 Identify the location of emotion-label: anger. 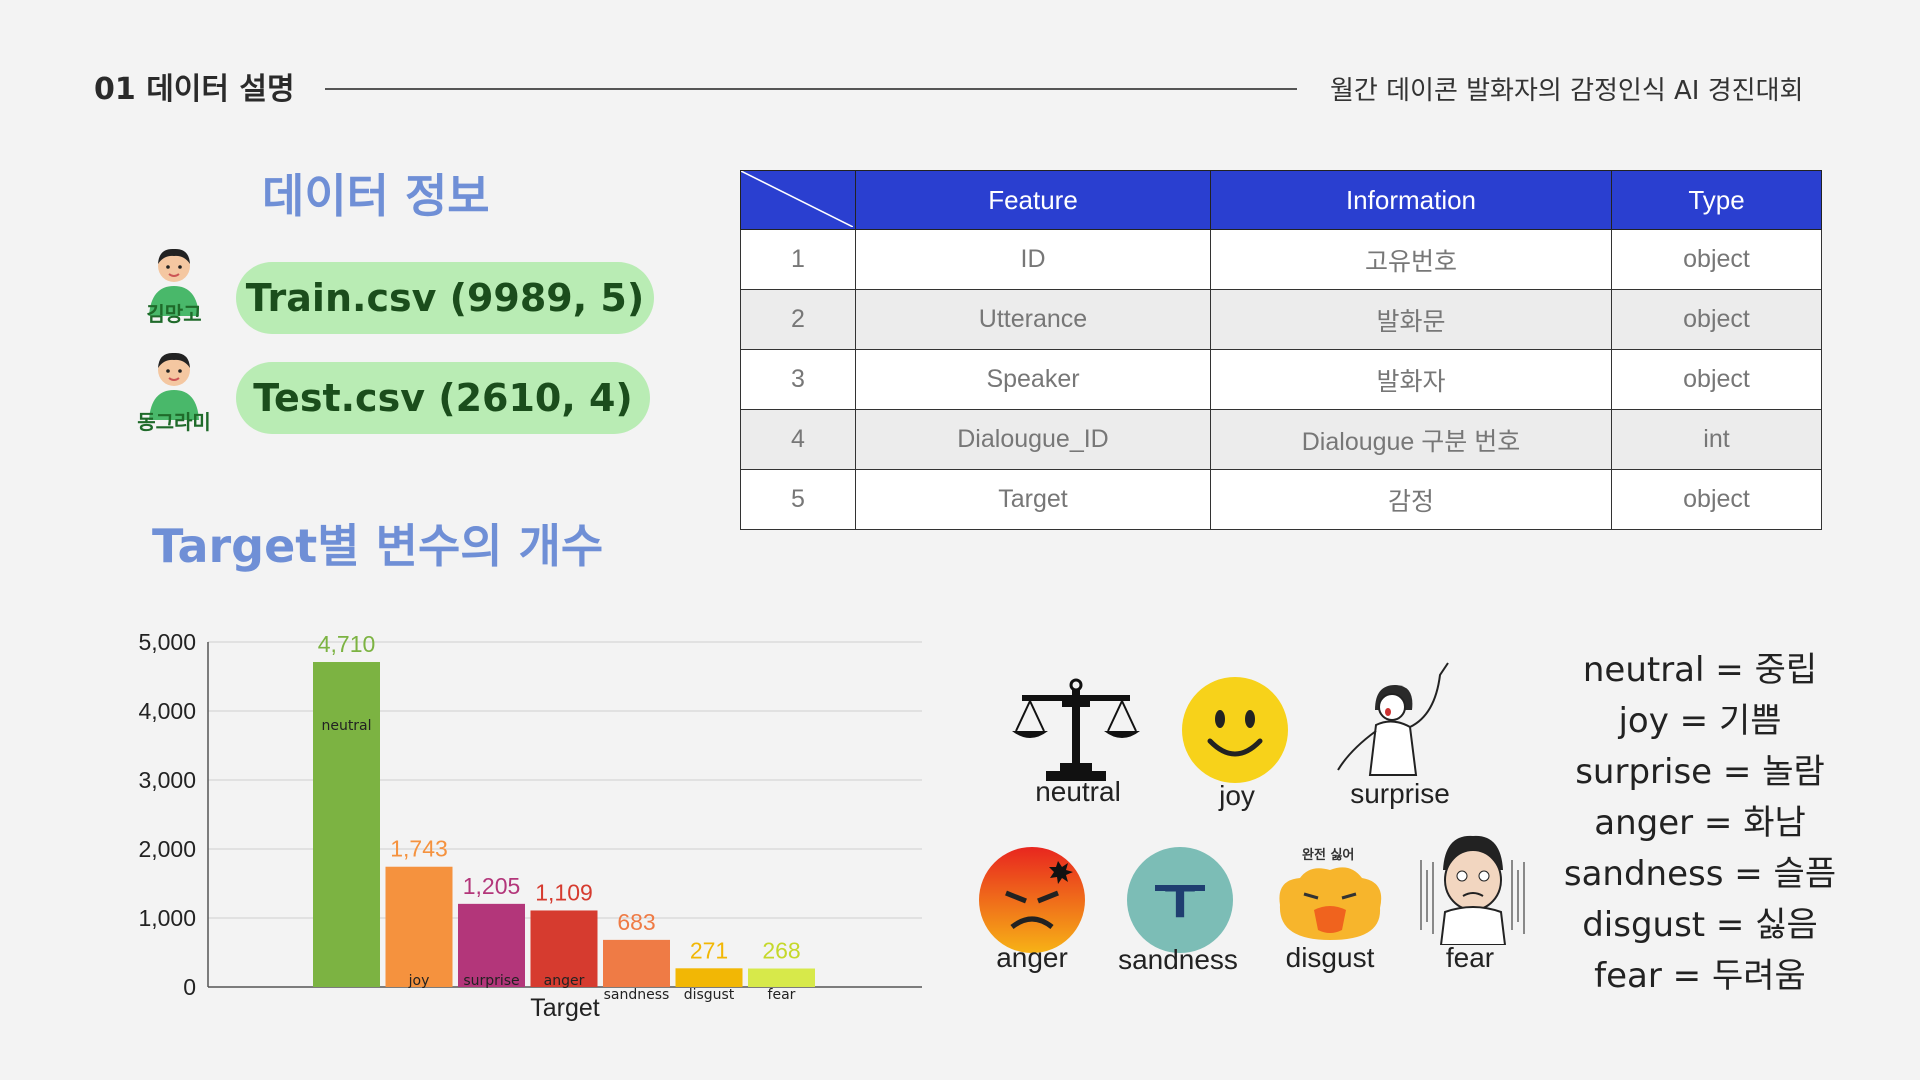
(1032, 957).